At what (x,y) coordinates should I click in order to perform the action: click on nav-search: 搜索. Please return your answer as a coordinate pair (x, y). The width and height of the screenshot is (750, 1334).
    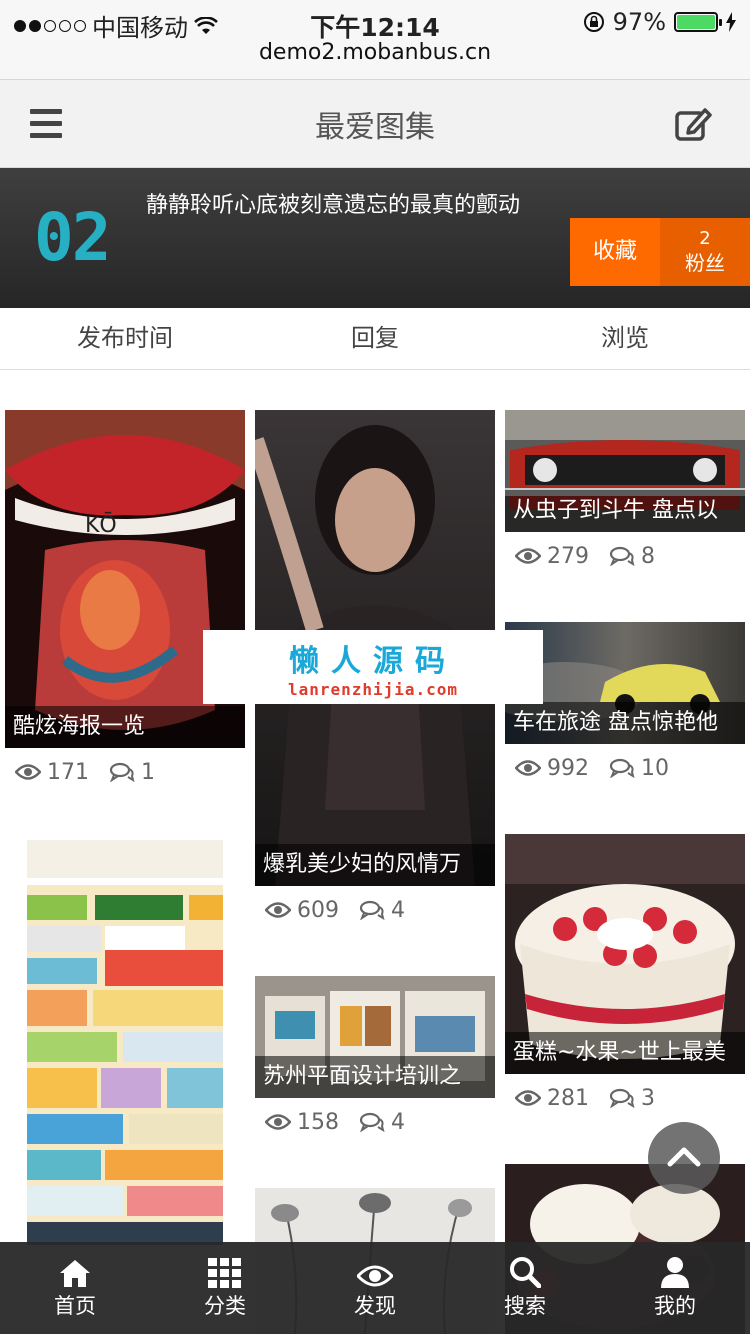
    Looking at the image, I should click on (525, 1288).